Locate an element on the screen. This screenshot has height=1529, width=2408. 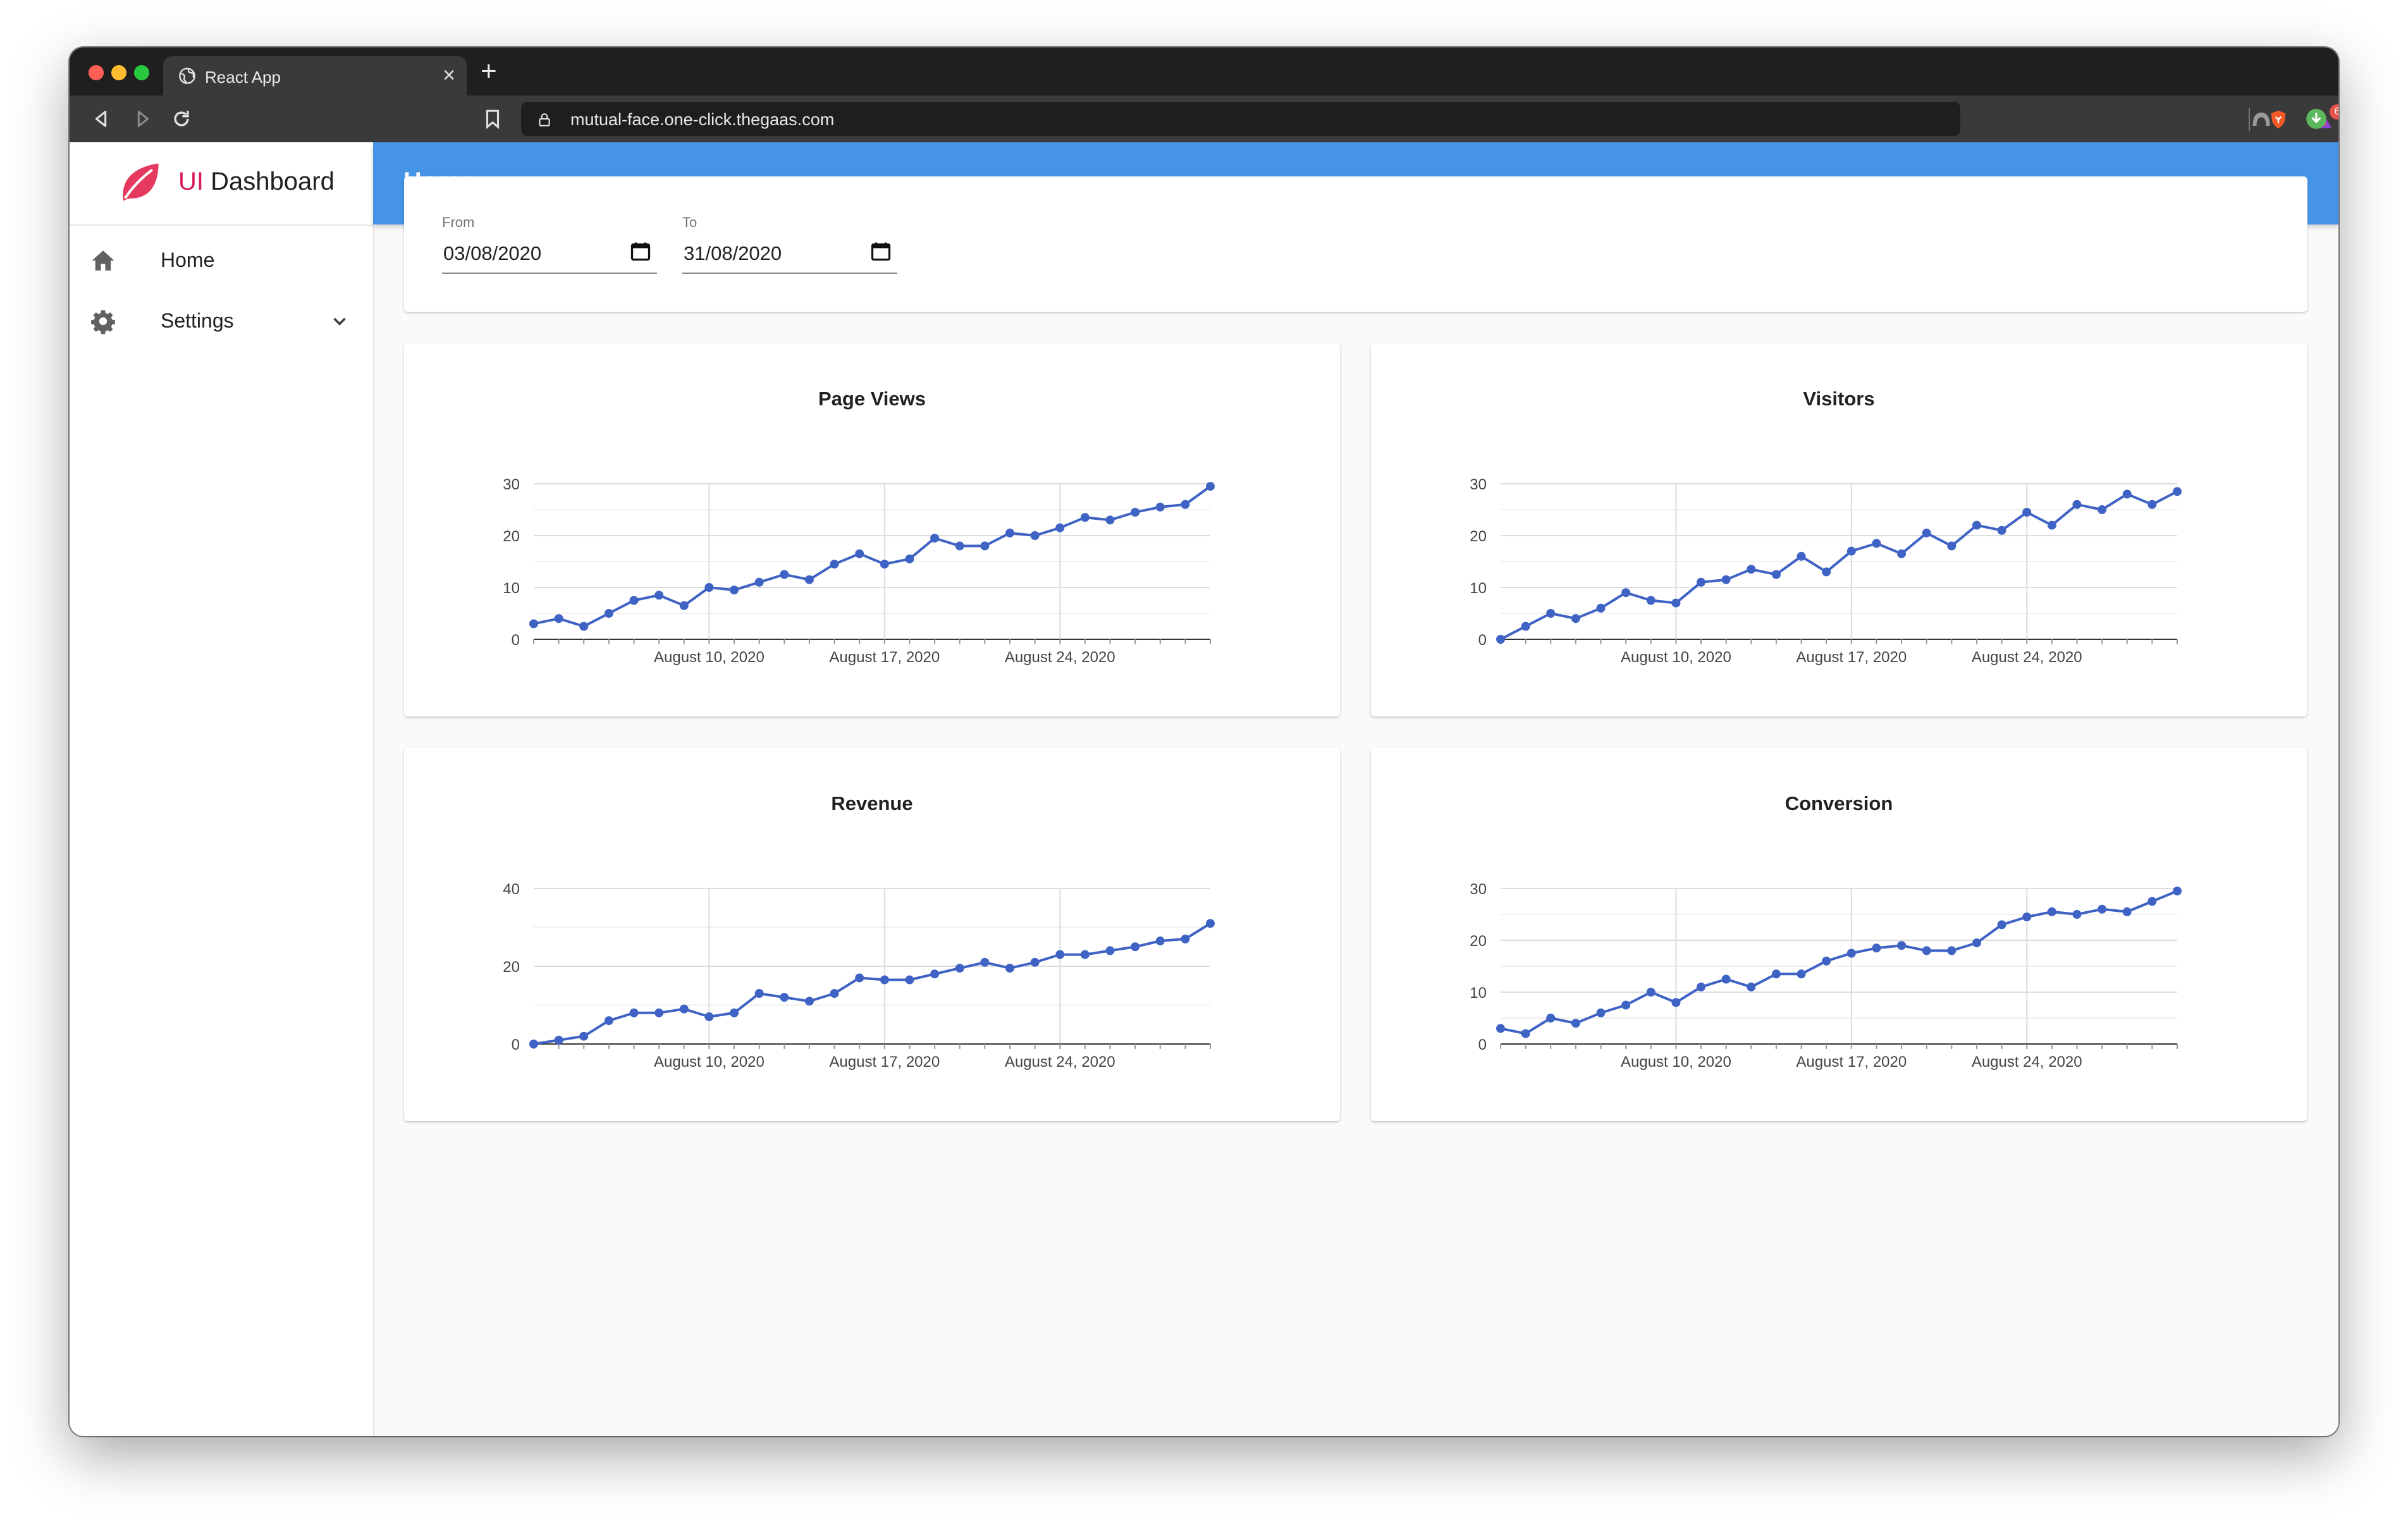
from-underline is located at coordinates (549, 273).